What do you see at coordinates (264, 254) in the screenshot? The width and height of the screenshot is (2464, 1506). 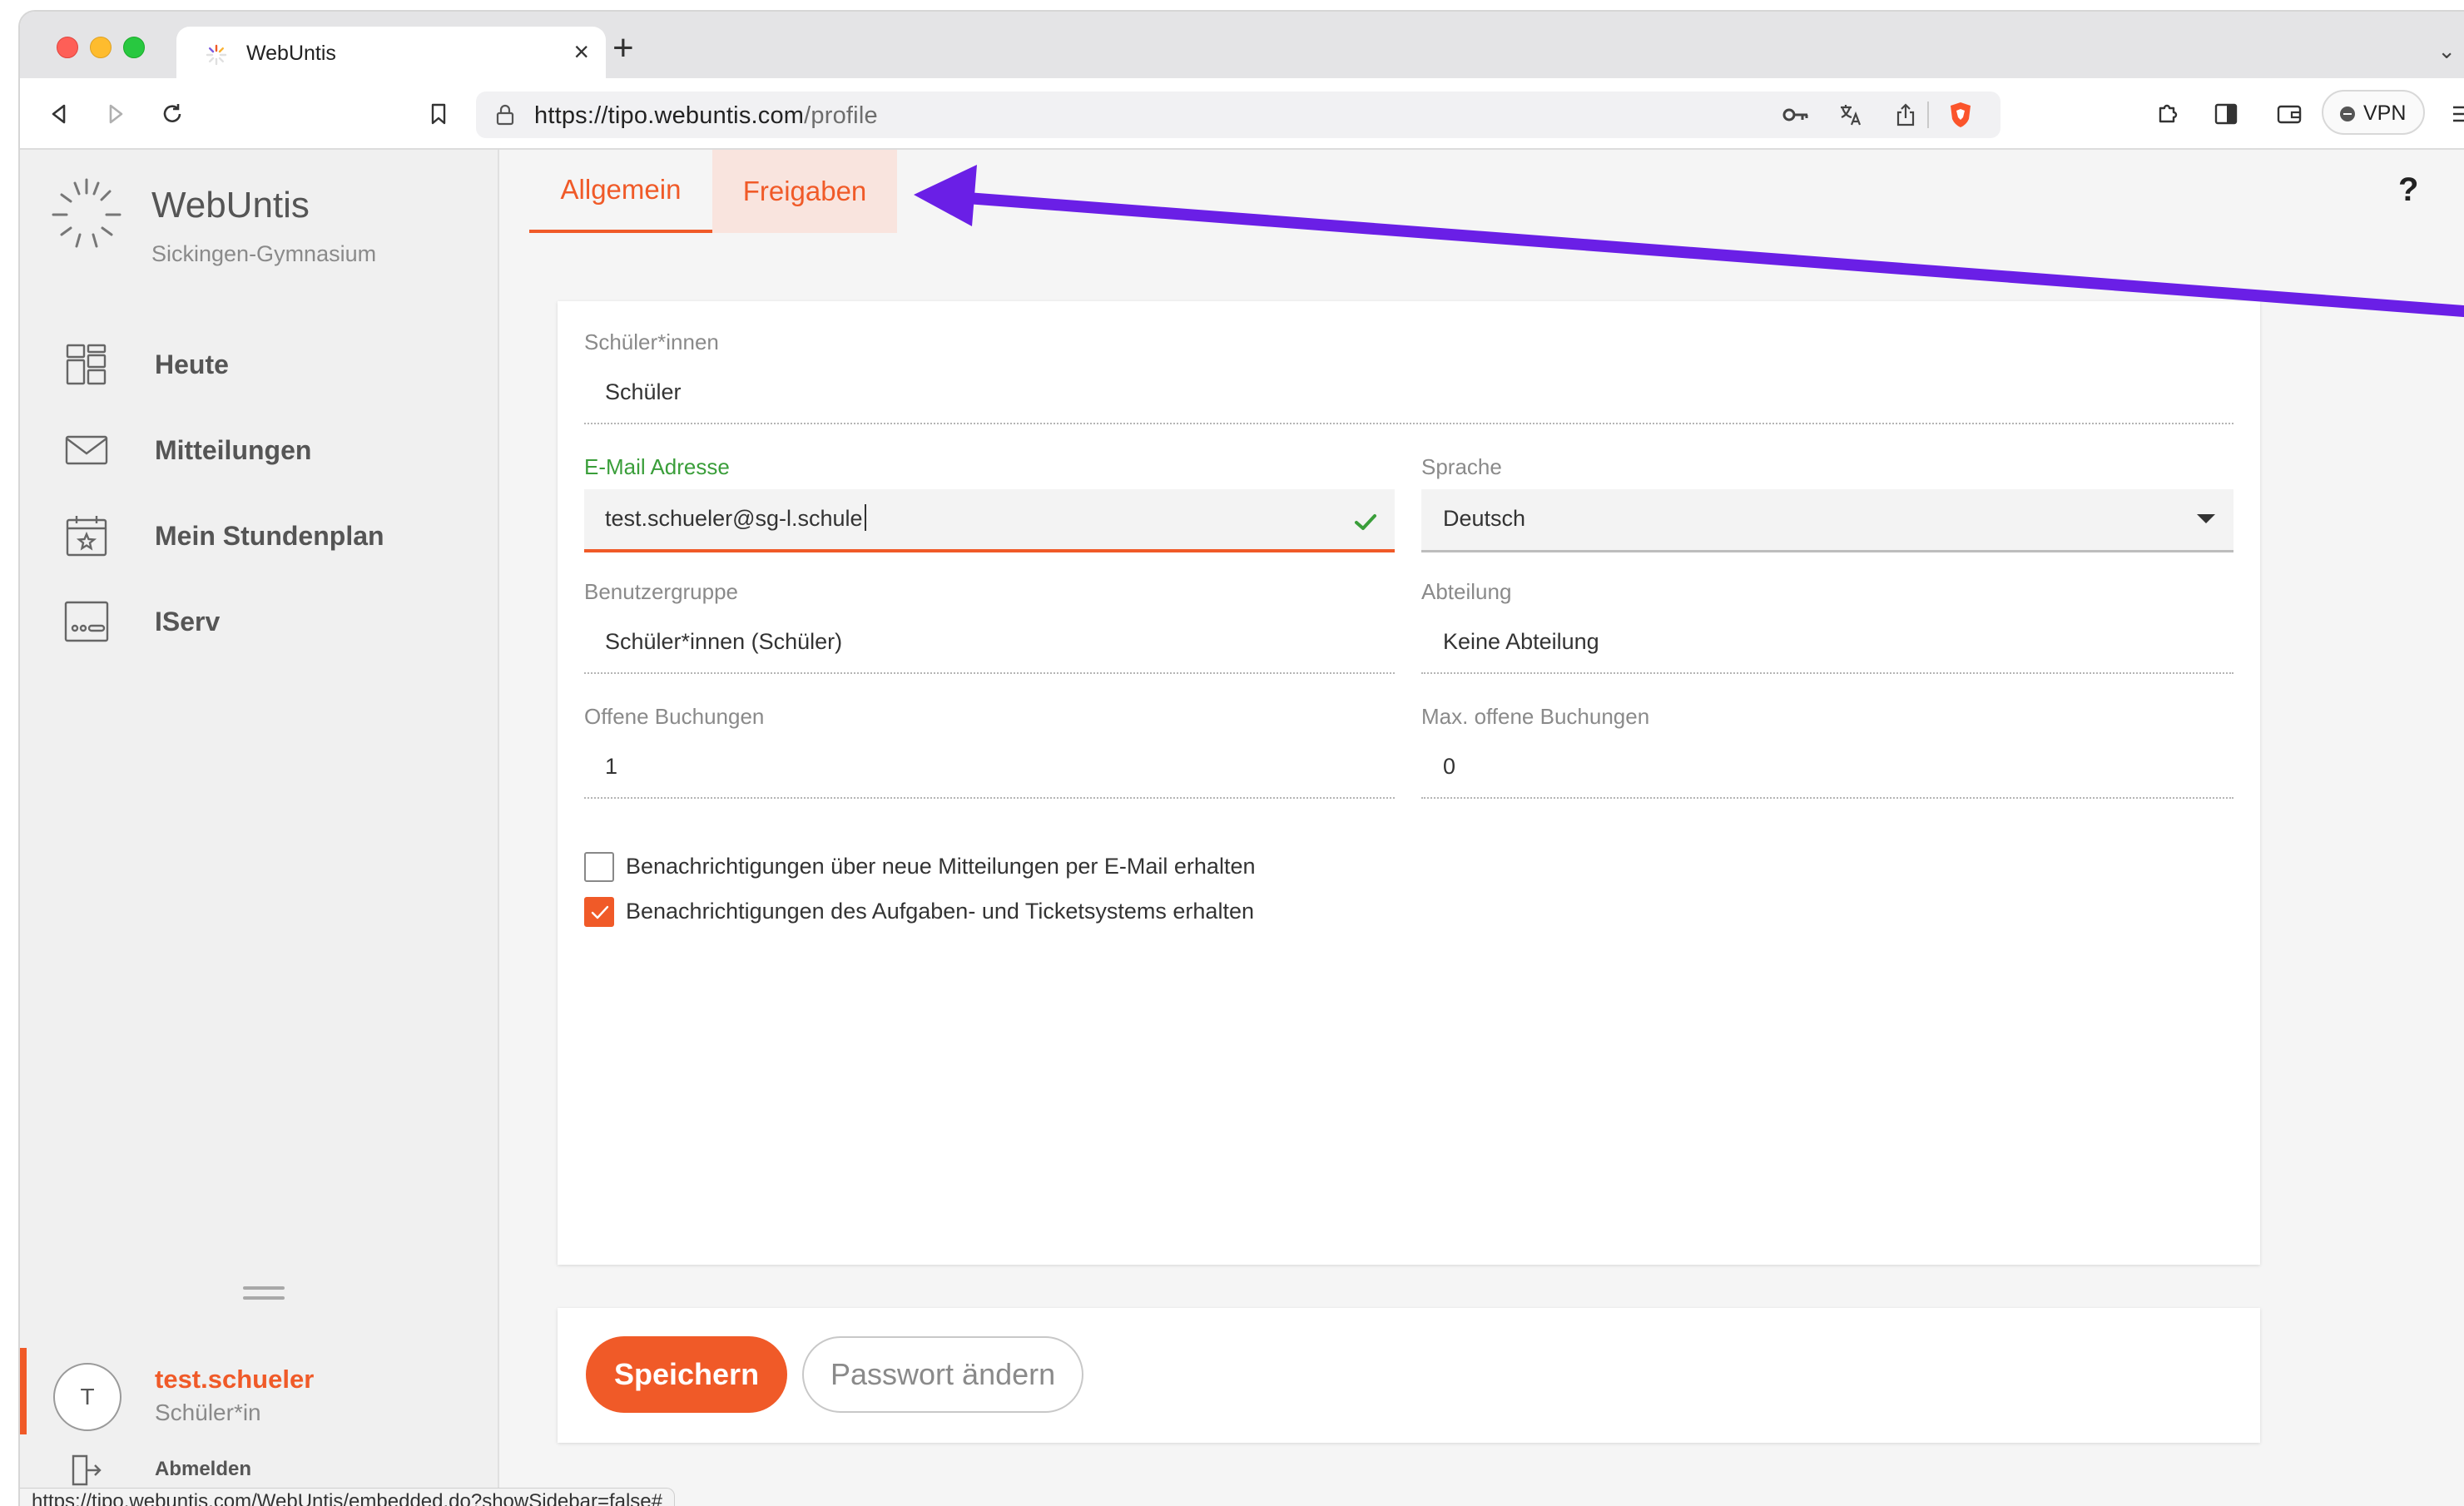 I see `school-name: Sickingen-Gymnasium` at bounding box center [264, 254].